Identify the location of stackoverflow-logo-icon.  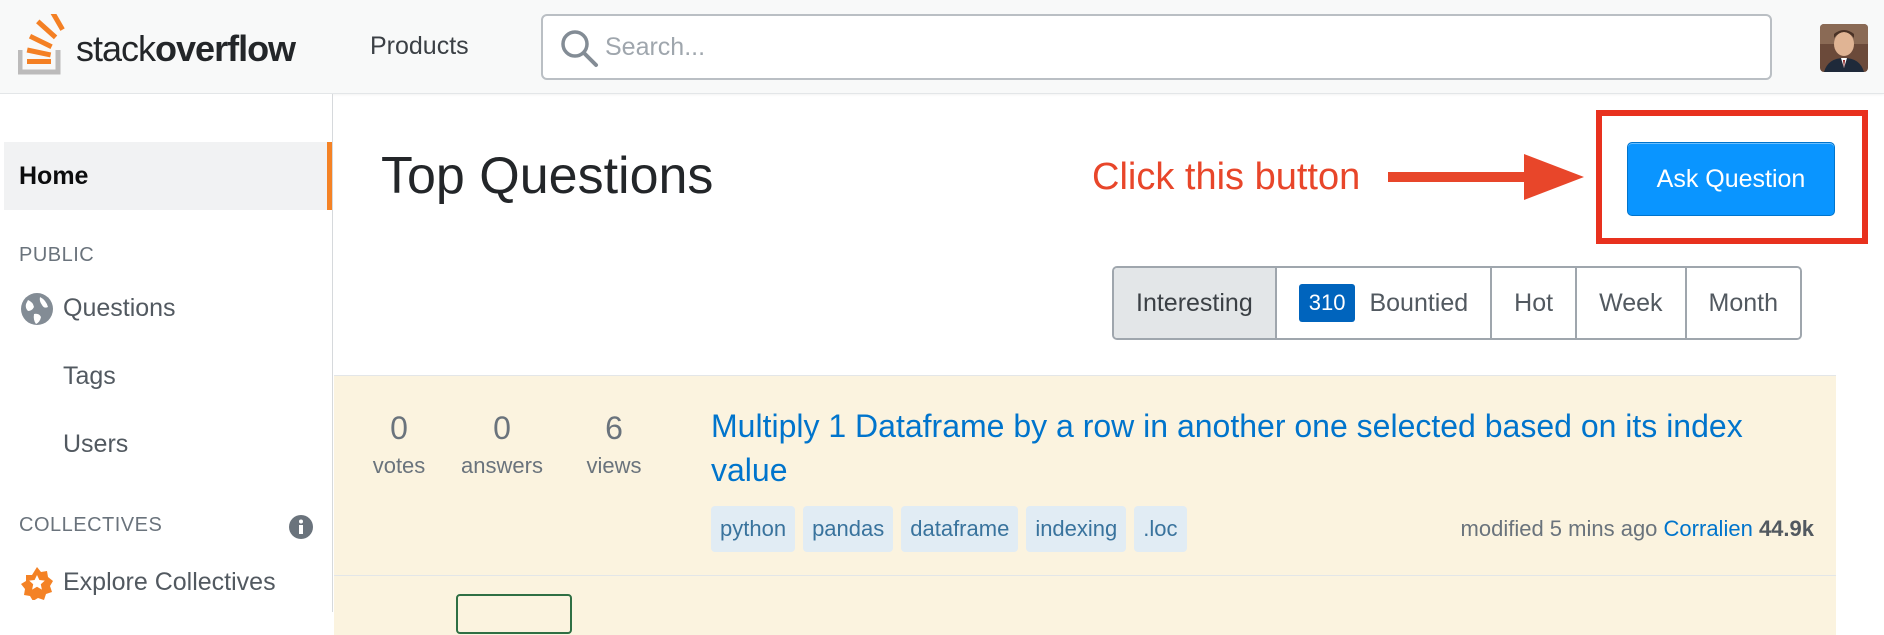
(41, 44).